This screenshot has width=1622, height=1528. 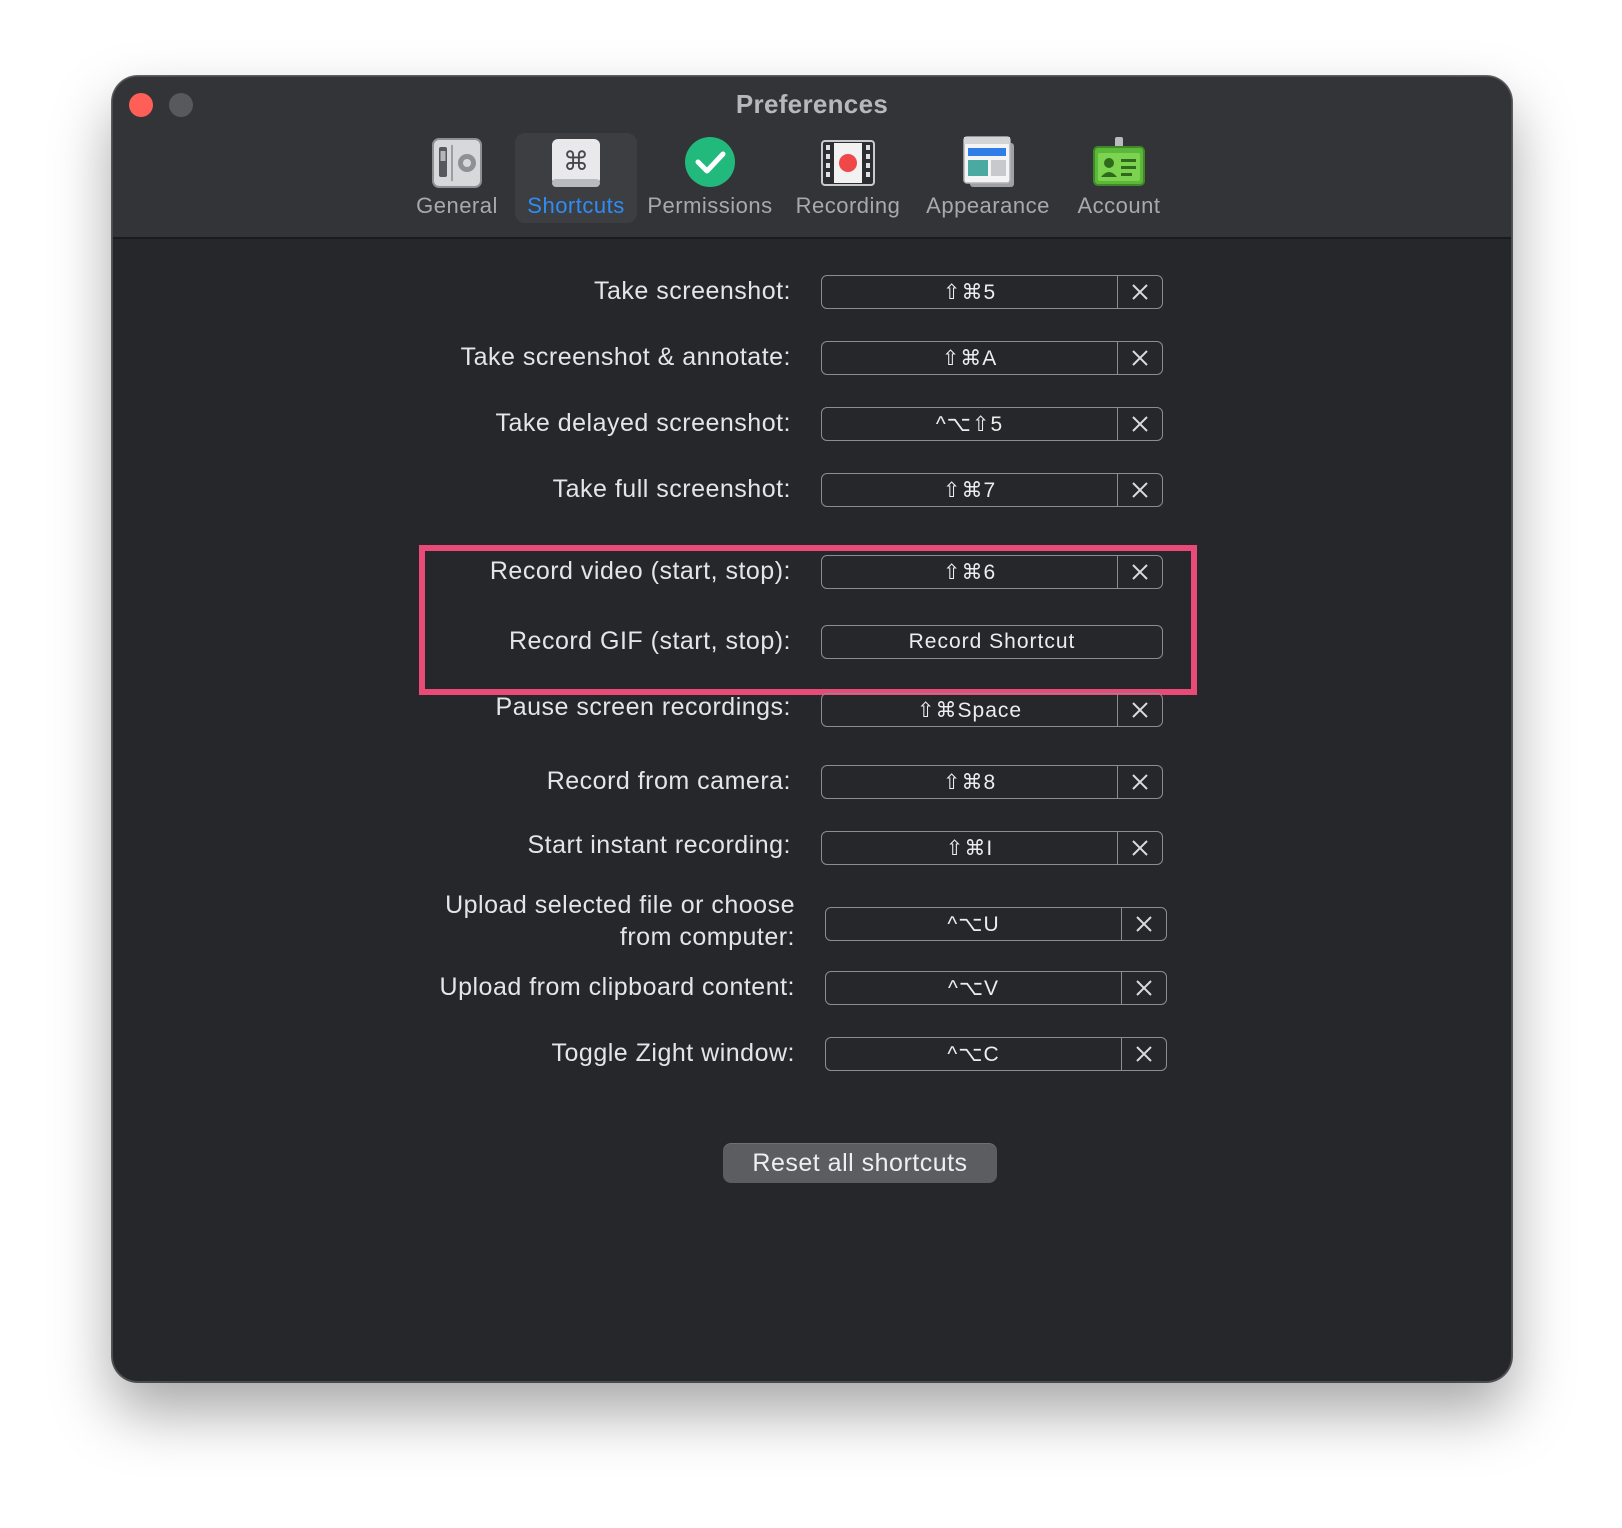 What do you see at coordinates (970, 848) in the screenshot?
I see `shortcut-value: ⇧⌘I` at bounding box center [970, 848].